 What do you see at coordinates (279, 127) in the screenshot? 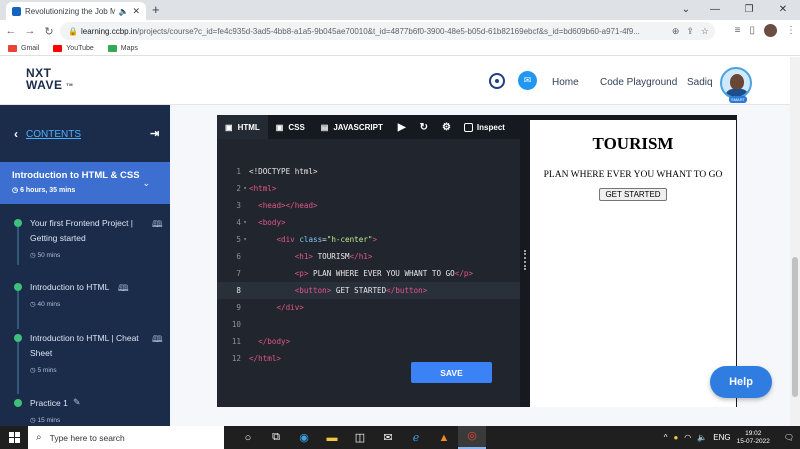
I see `css-file-icon: ▣` at bounding box center [279, 127].